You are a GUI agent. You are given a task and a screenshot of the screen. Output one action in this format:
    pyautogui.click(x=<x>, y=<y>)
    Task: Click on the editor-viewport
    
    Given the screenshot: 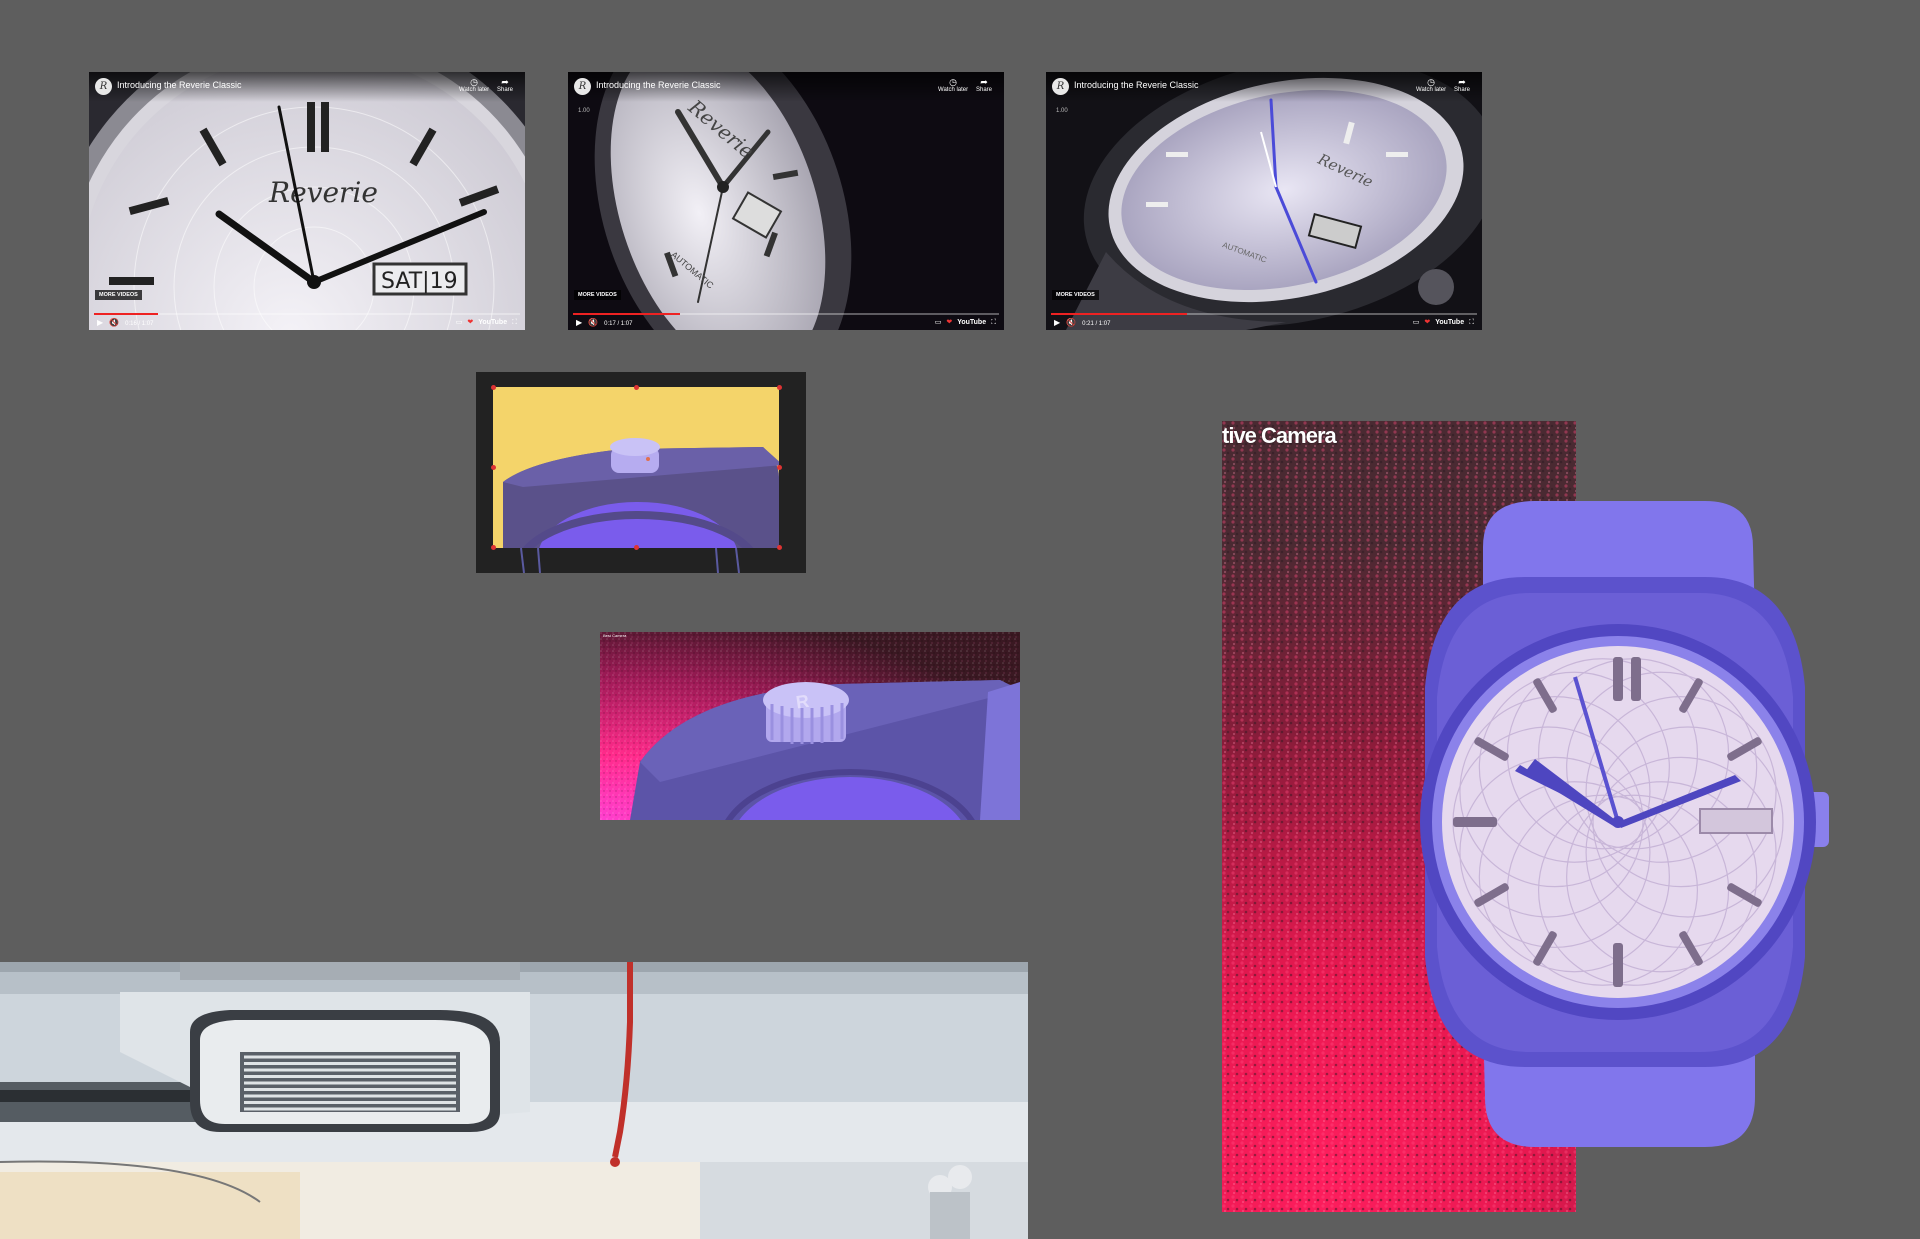 What is the action you would take?
    pyautogui.click(x=641, y=472)
    